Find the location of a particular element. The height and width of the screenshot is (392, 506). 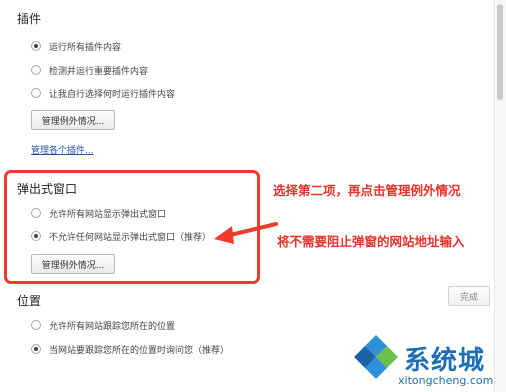

location-section-title: 位置 is located at coordinates (29, 301).